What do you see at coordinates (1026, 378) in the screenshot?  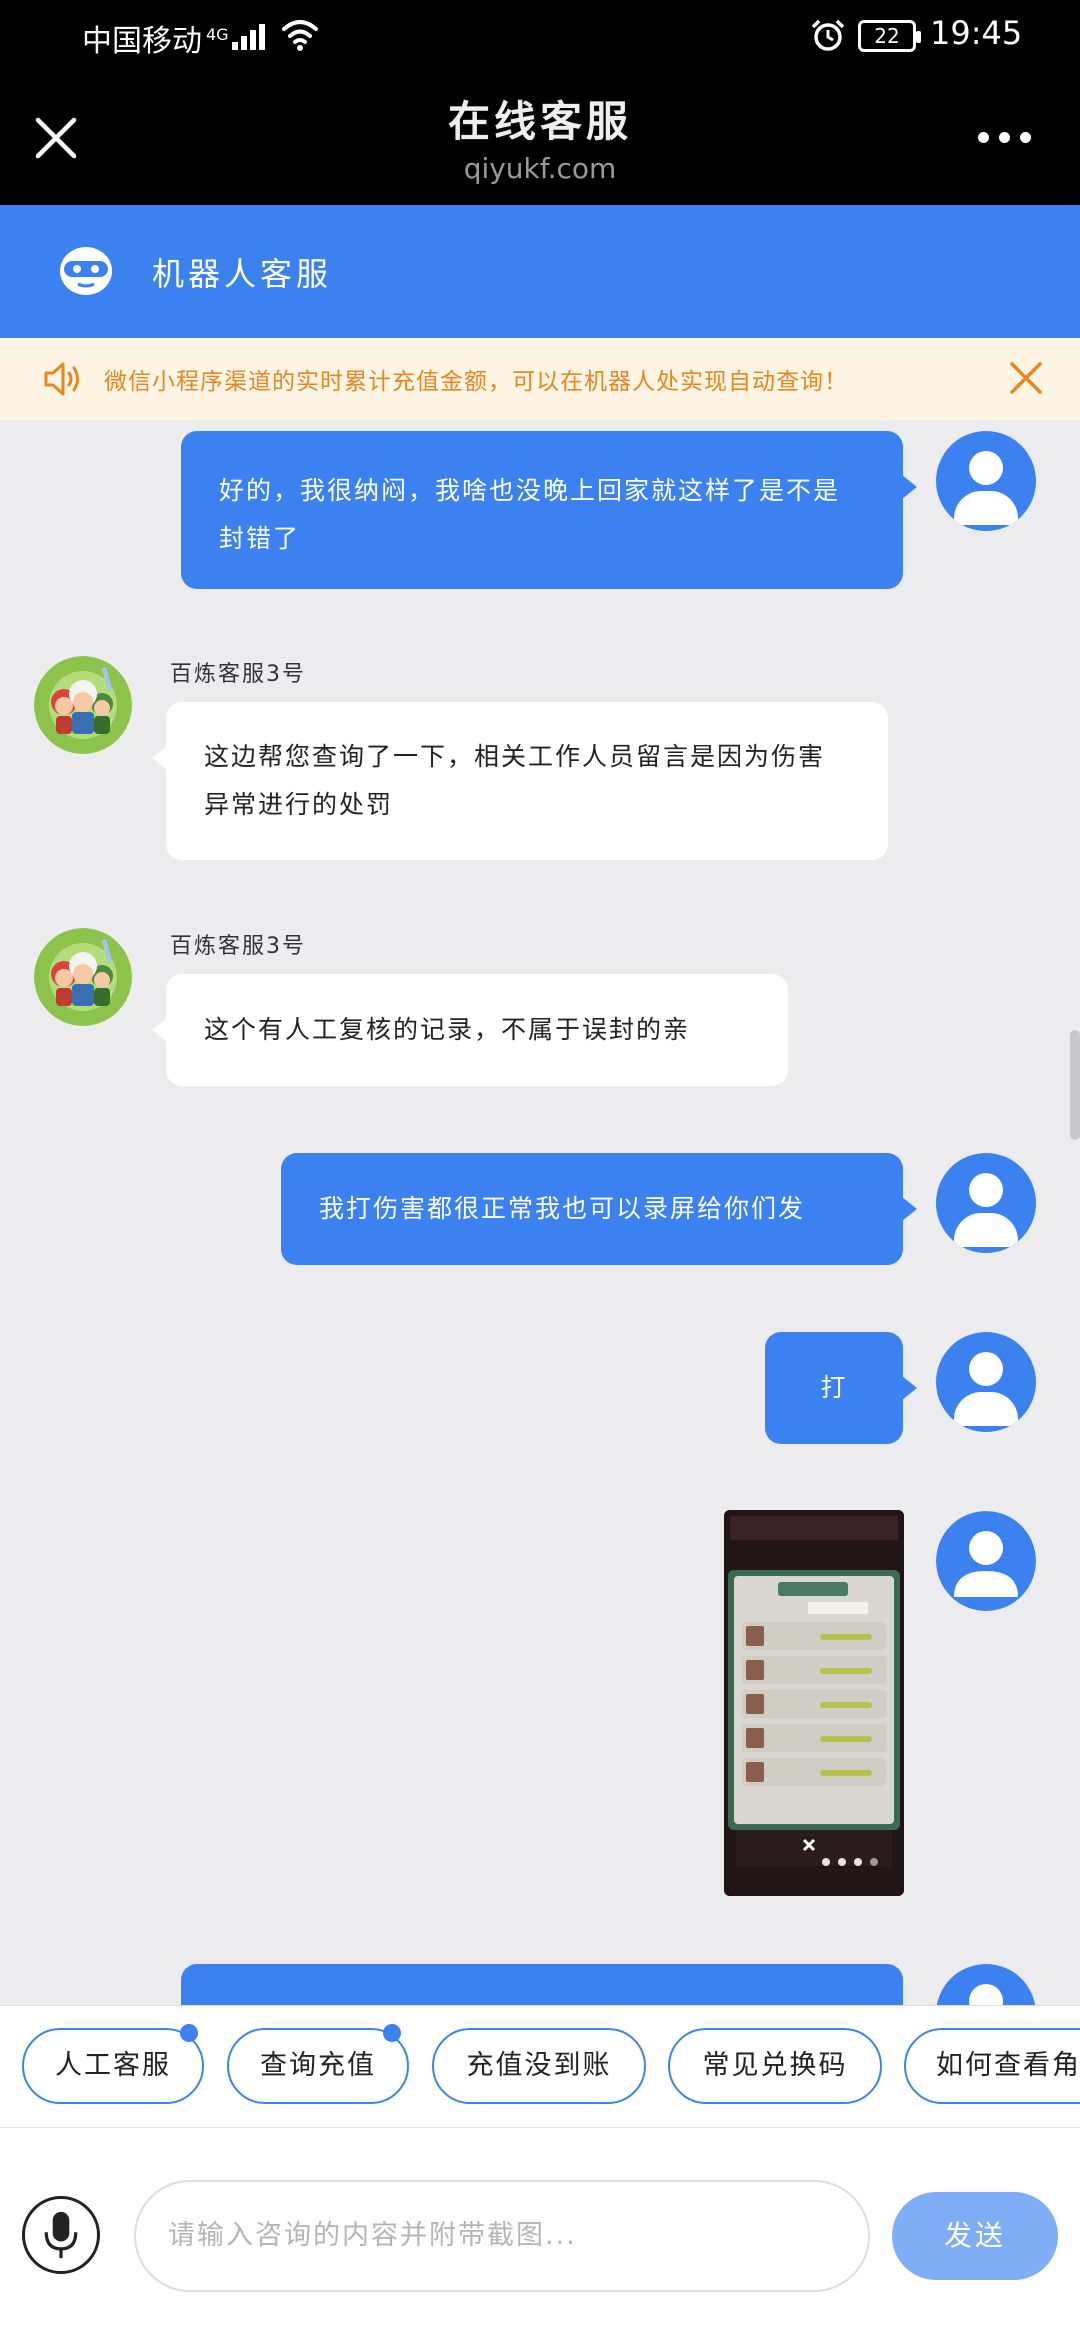 I see `notice-close-icon` at bounding box center [1026, 378].